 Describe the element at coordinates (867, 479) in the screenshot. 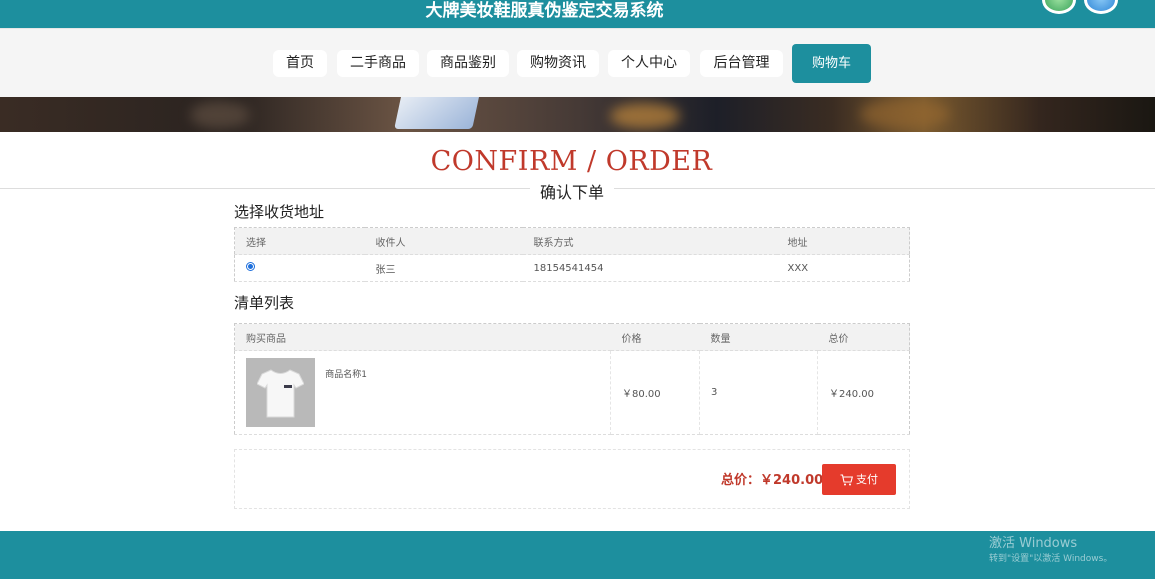

I see `pay-button-label: 支付` at that location.